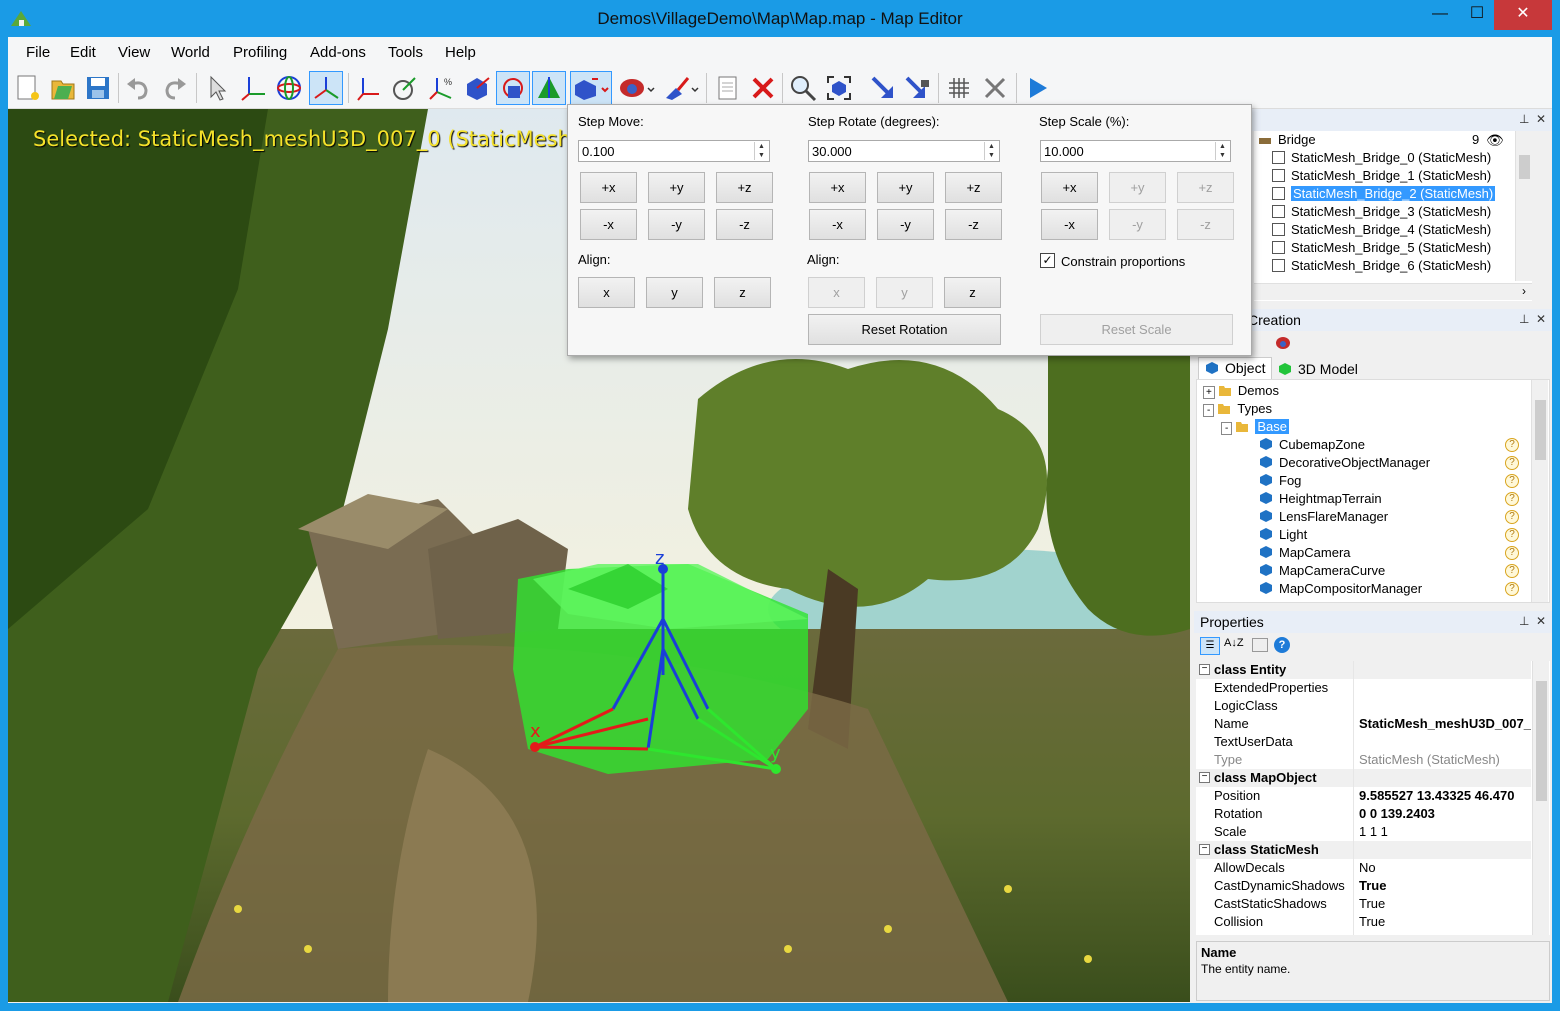 This screenshot has width=1560, height=1011. I want to click on drop-down-icon, so click(881, 88).